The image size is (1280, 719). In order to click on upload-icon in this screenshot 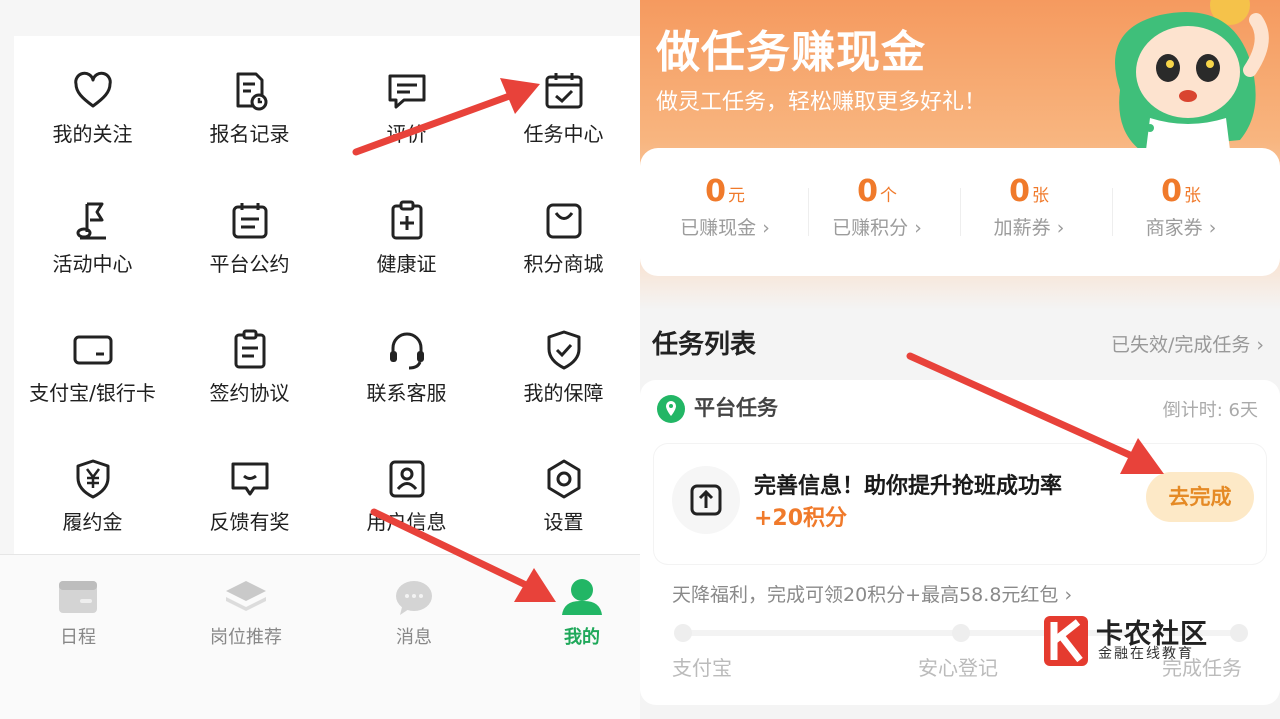, I will do `click(706, 500)`.